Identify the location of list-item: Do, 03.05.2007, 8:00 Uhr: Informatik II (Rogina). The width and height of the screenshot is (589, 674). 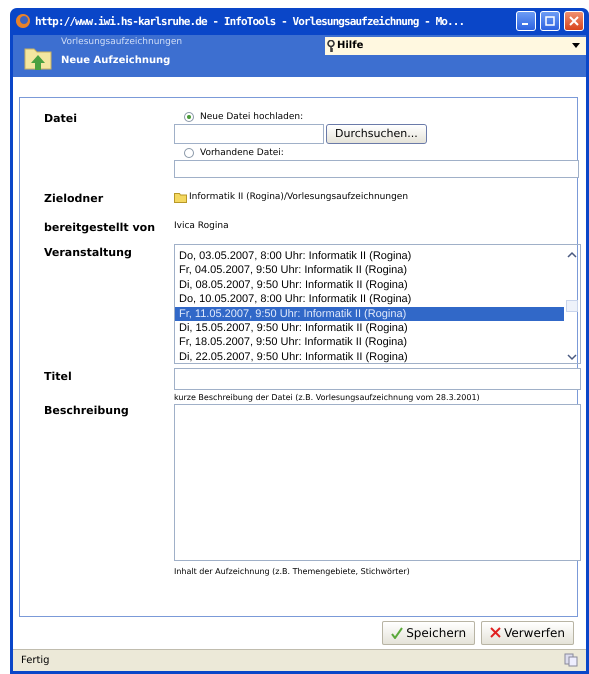
(369, 256).